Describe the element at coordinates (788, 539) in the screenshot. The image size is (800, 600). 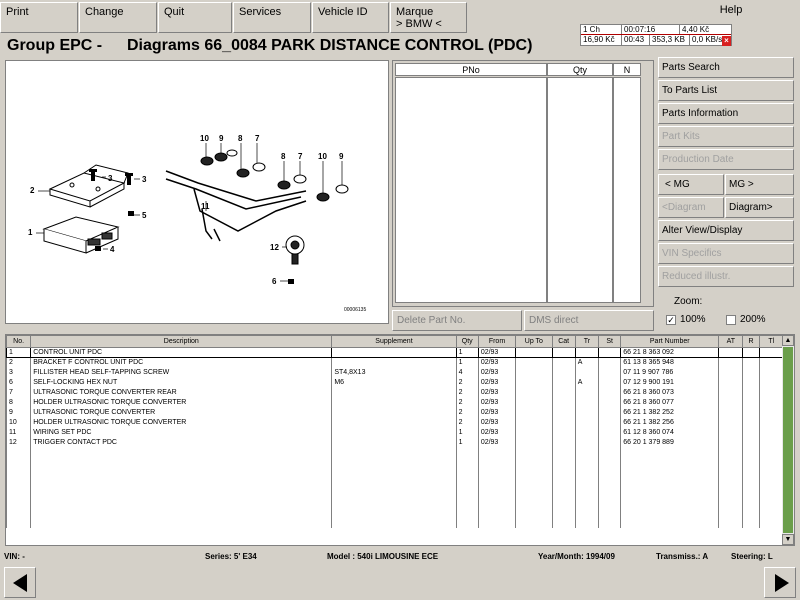
I see `scroll-down-icon: ▼` at that location.